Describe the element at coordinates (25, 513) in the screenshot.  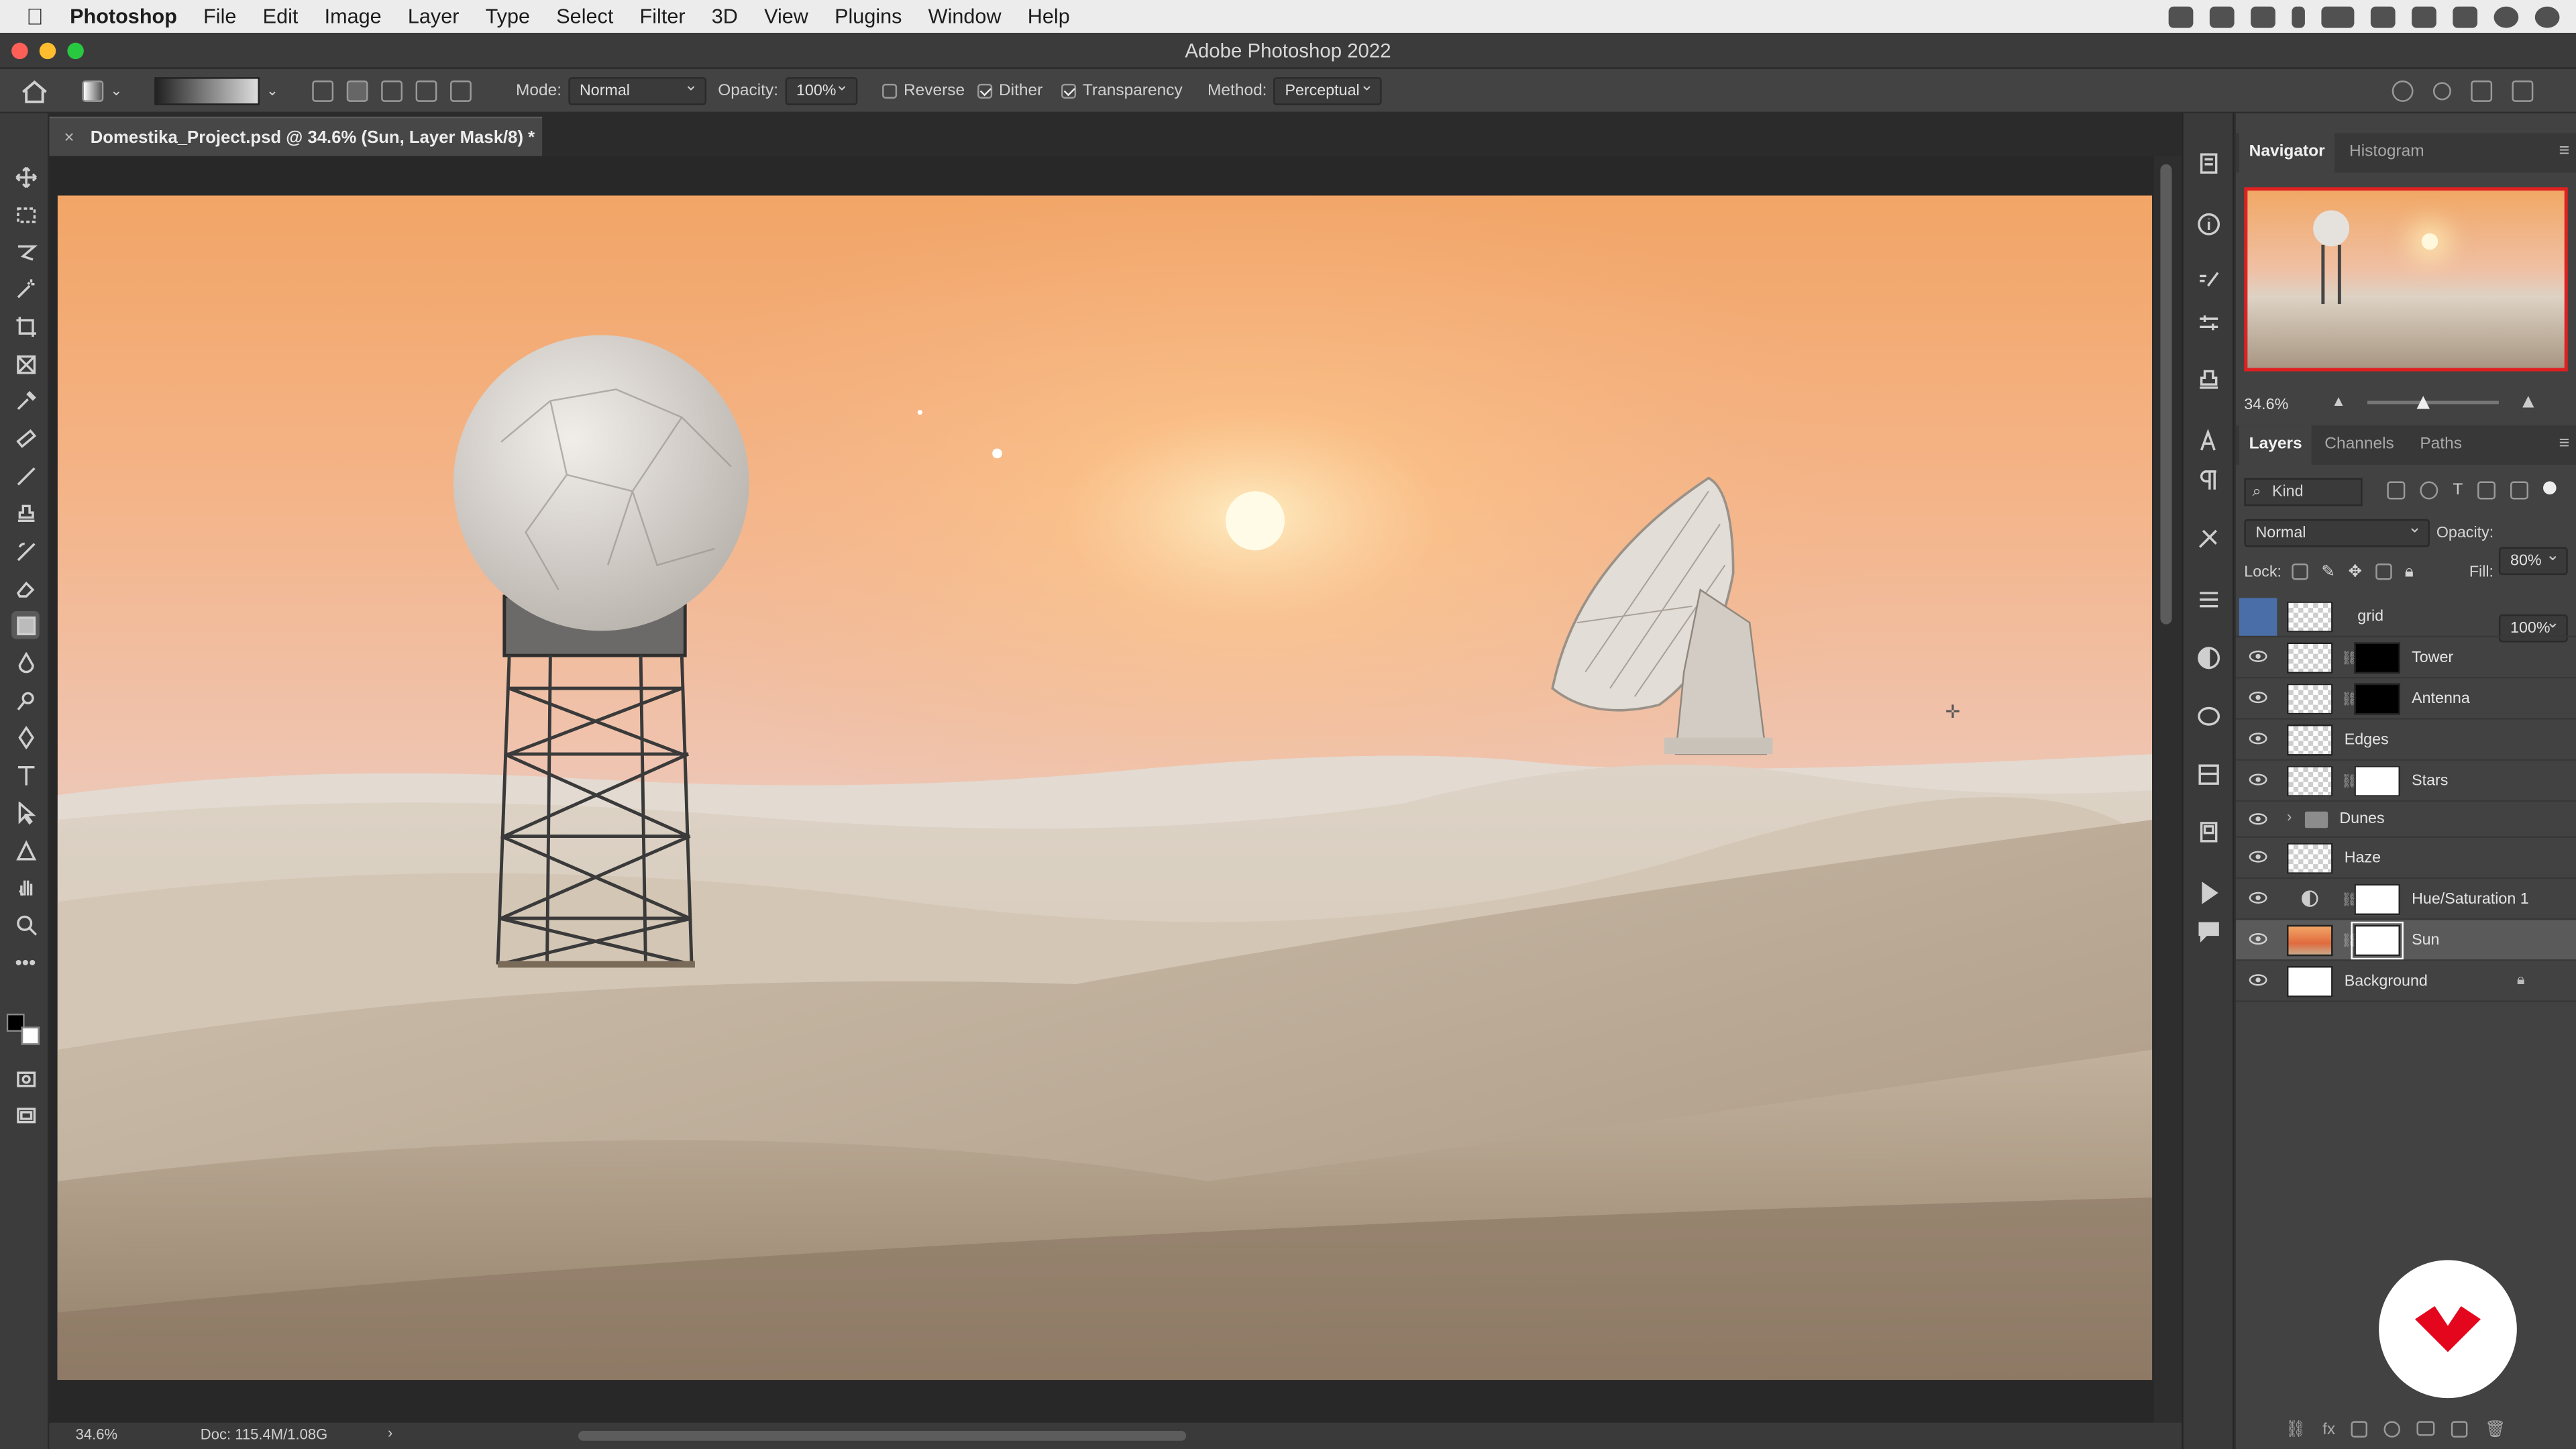
I see `clone-stamp-tool-icon` at that location.